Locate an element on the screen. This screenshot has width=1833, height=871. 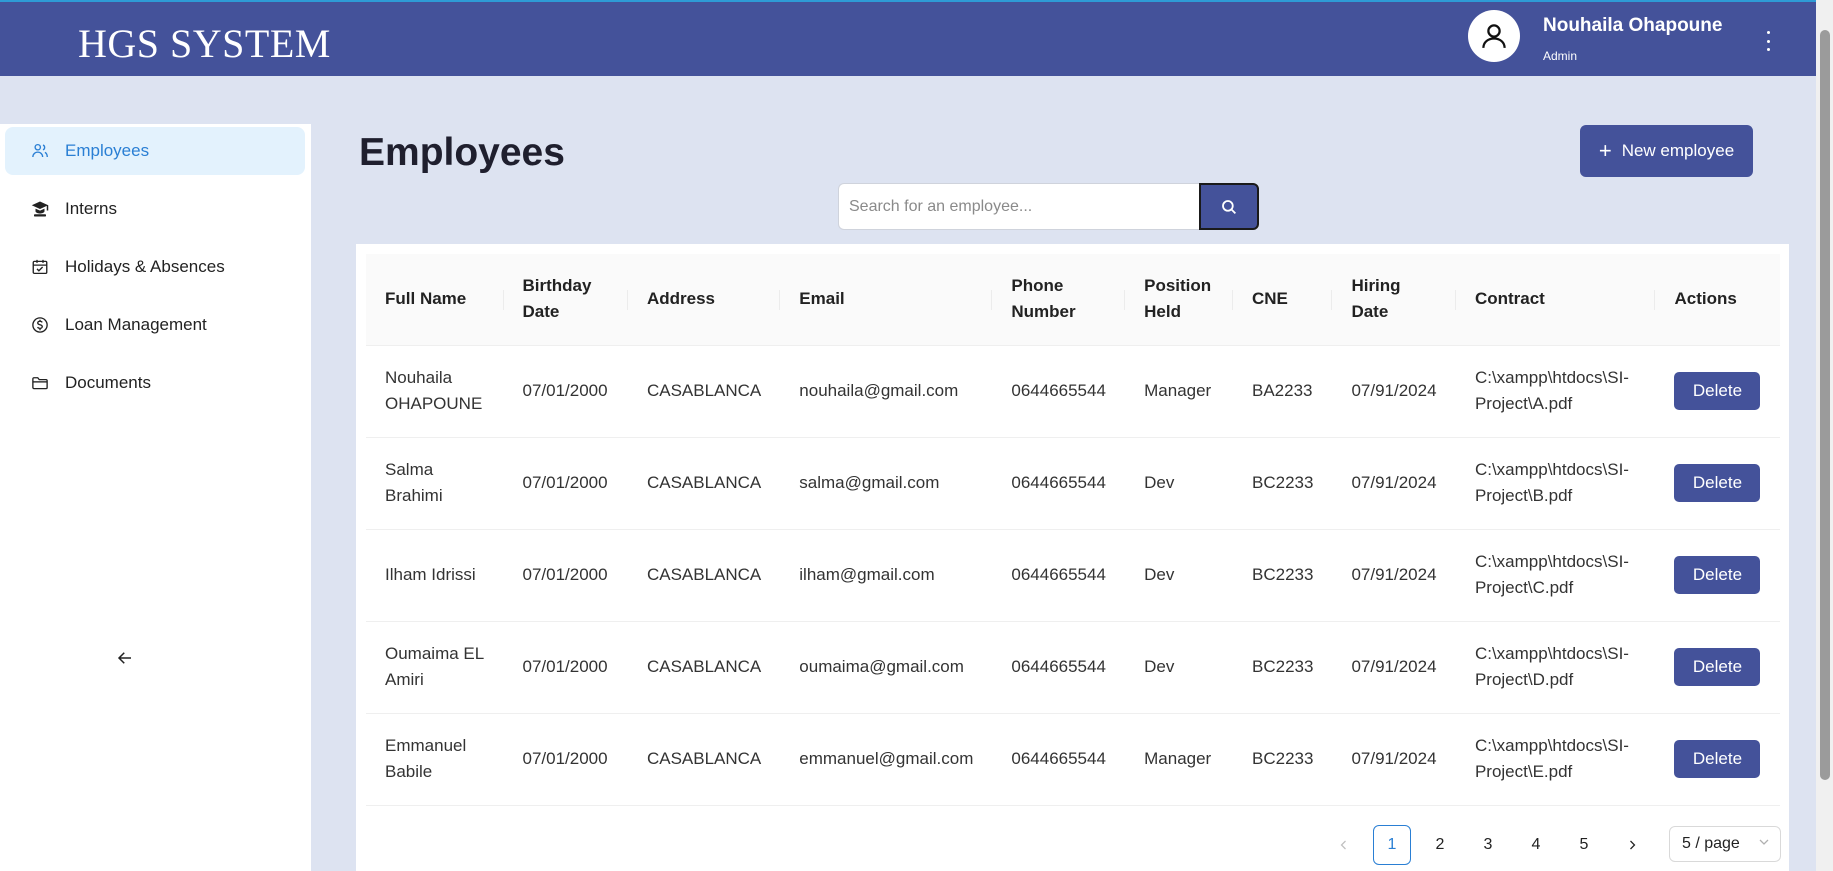
column-header: Full Name is located at coordinates (435, 300).